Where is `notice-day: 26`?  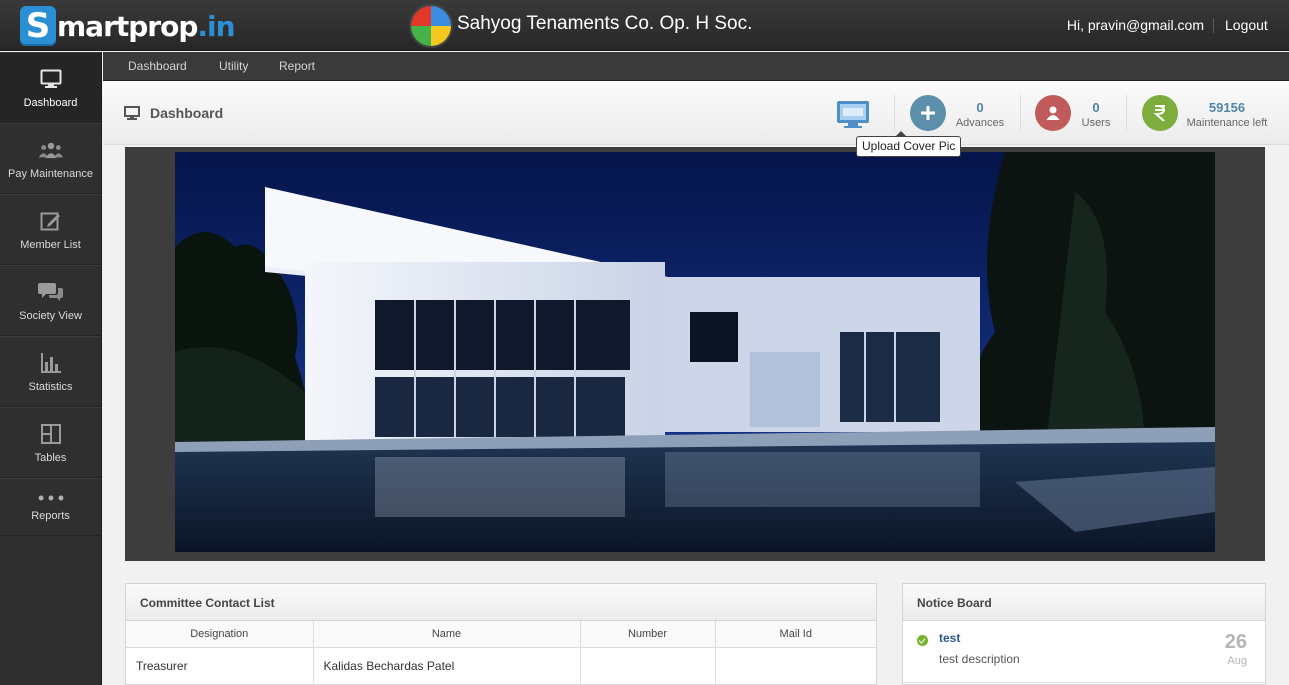 notice-day: 26 is located at coordinates (1235, 642).